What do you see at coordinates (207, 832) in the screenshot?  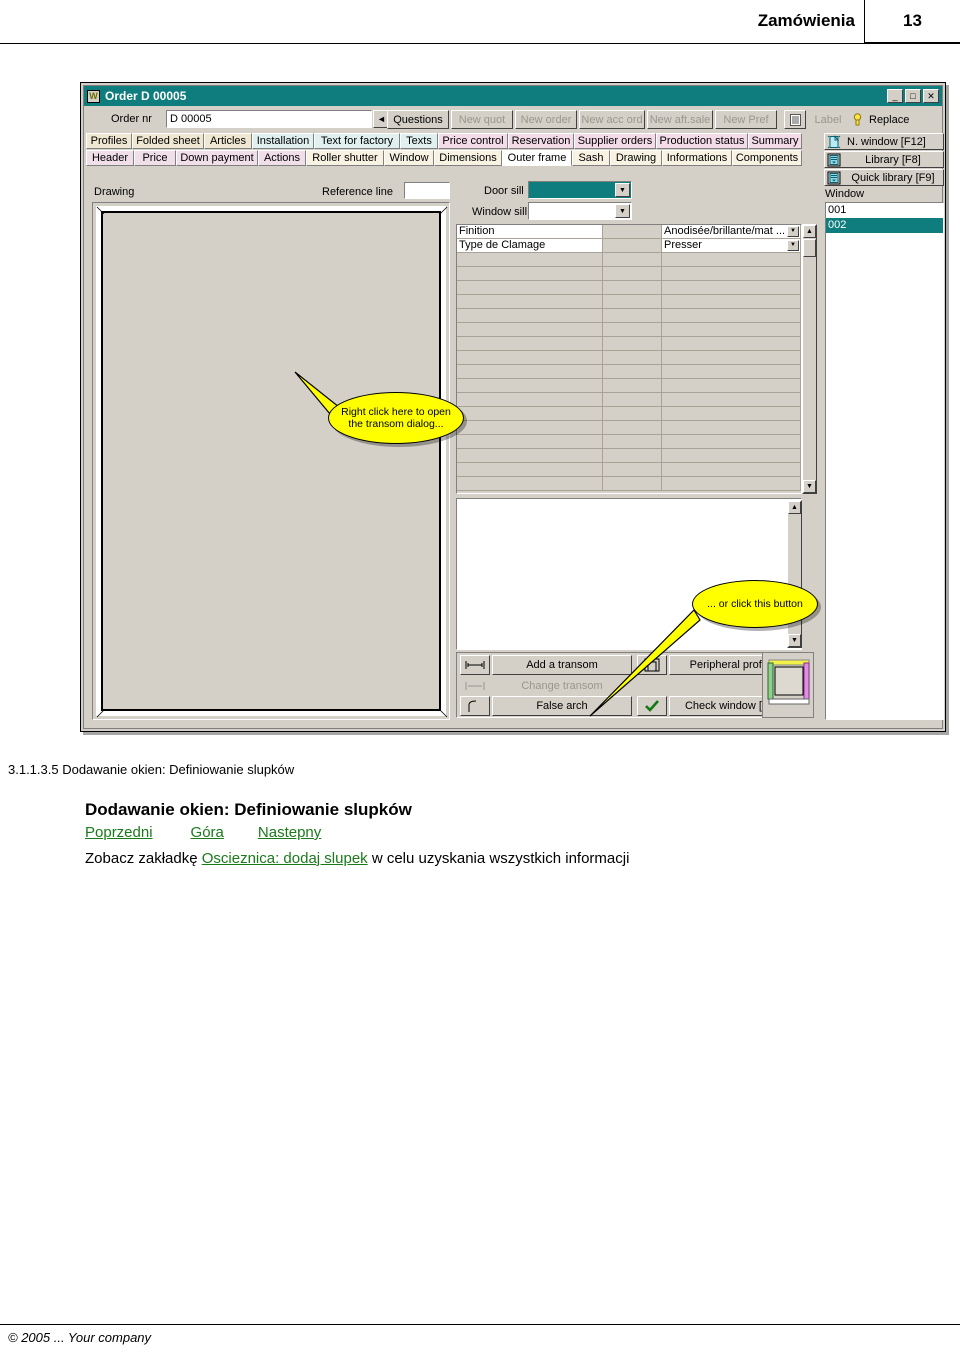 I see `link-up: Góra` at bounding box center [207, 832].